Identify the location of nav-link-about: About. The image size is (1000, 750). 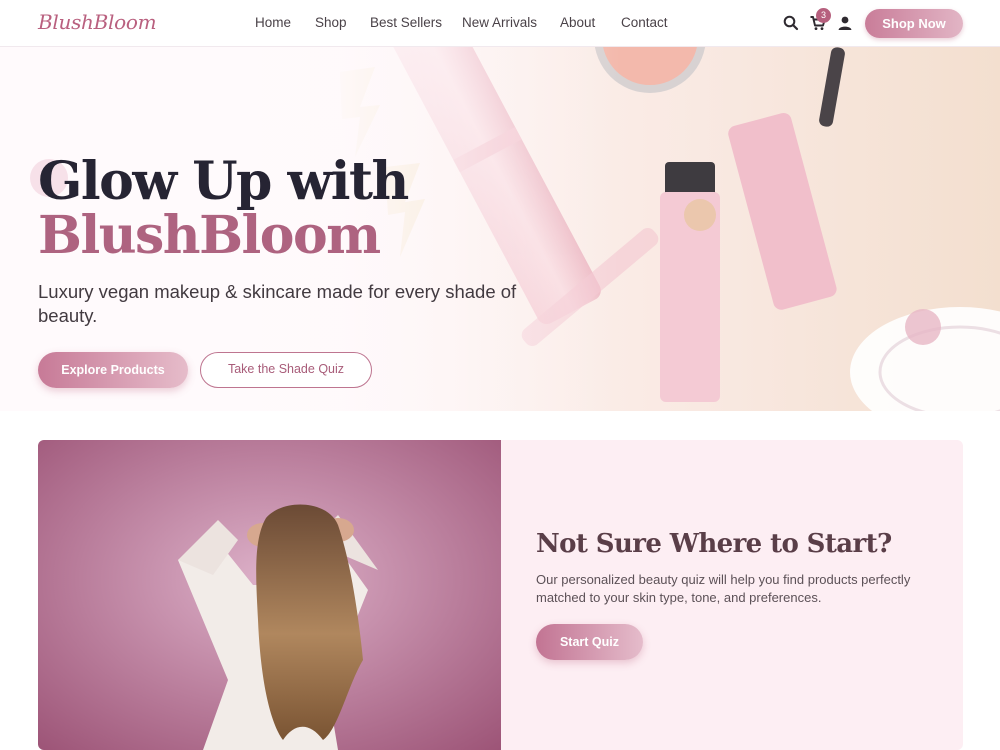
(578, 22).